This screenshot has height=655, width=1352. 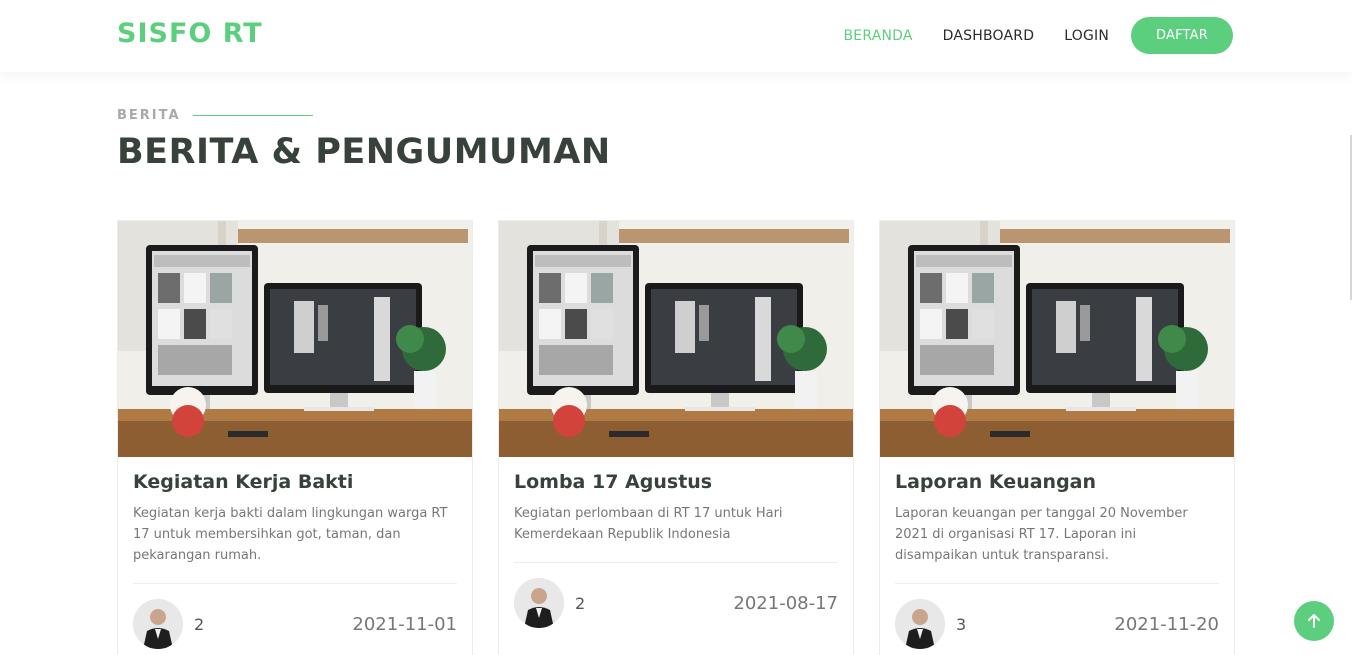 I want to click on news-card-meta: 2 2021-08-17, so click(x=676, y=603).